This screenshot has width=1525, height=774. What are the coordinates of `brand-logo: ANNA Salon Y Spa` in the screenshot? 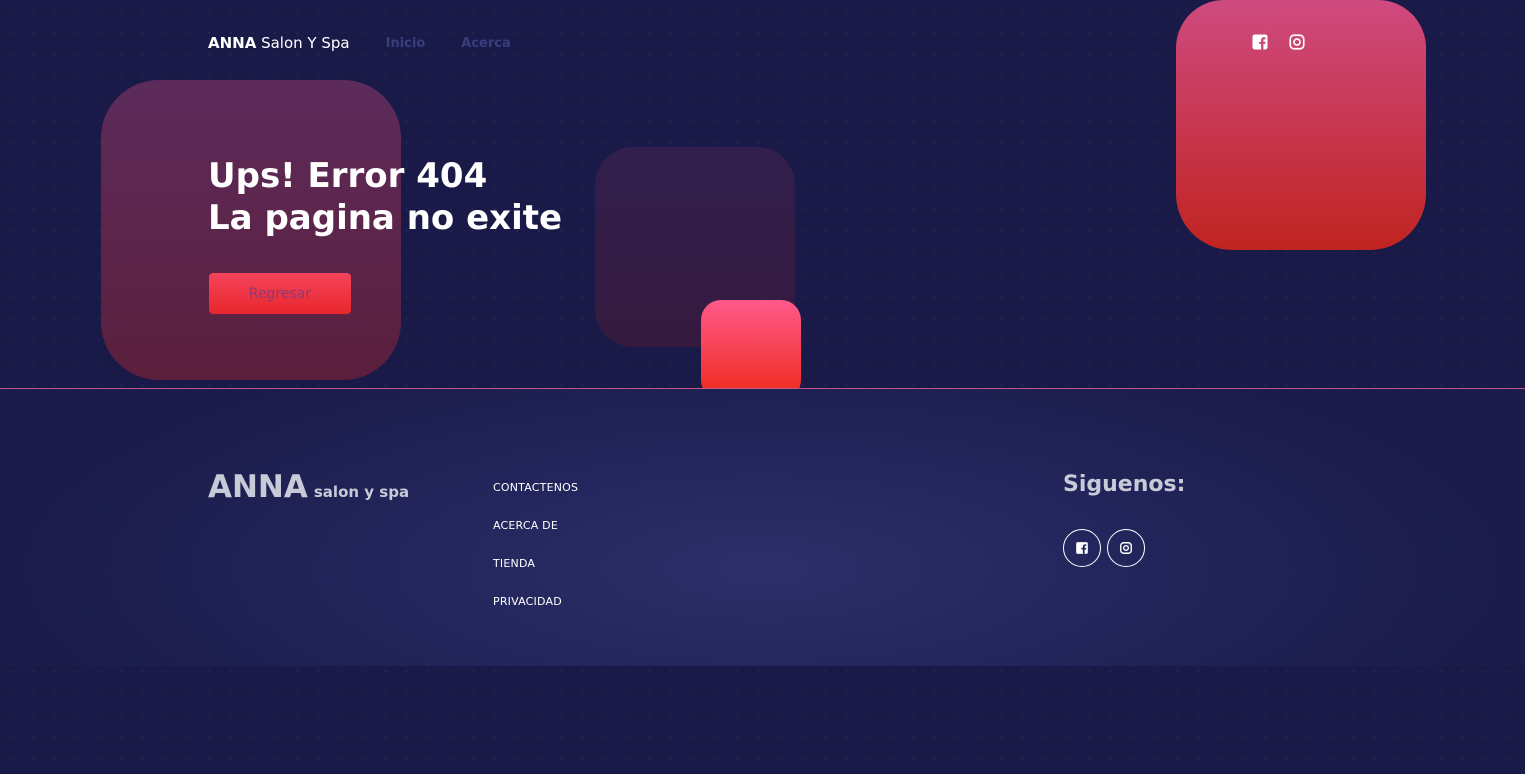 It's located at (279, 43).